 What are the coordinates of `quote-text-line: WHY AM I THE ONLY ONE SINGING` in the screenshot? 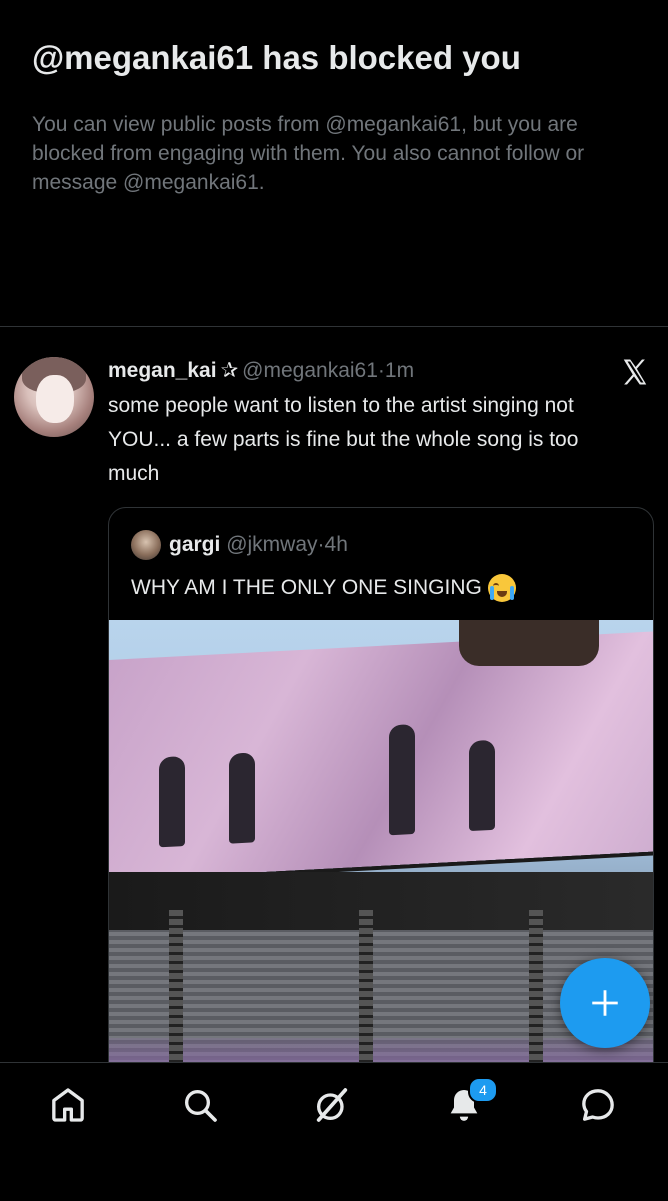 It's located at (323, 588).